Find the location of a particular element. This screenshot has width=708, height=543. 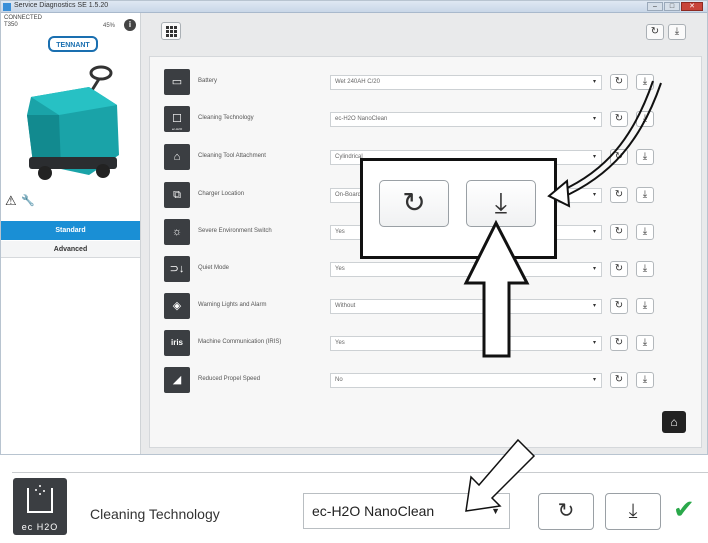

divider is located at coordinates (360, 472).